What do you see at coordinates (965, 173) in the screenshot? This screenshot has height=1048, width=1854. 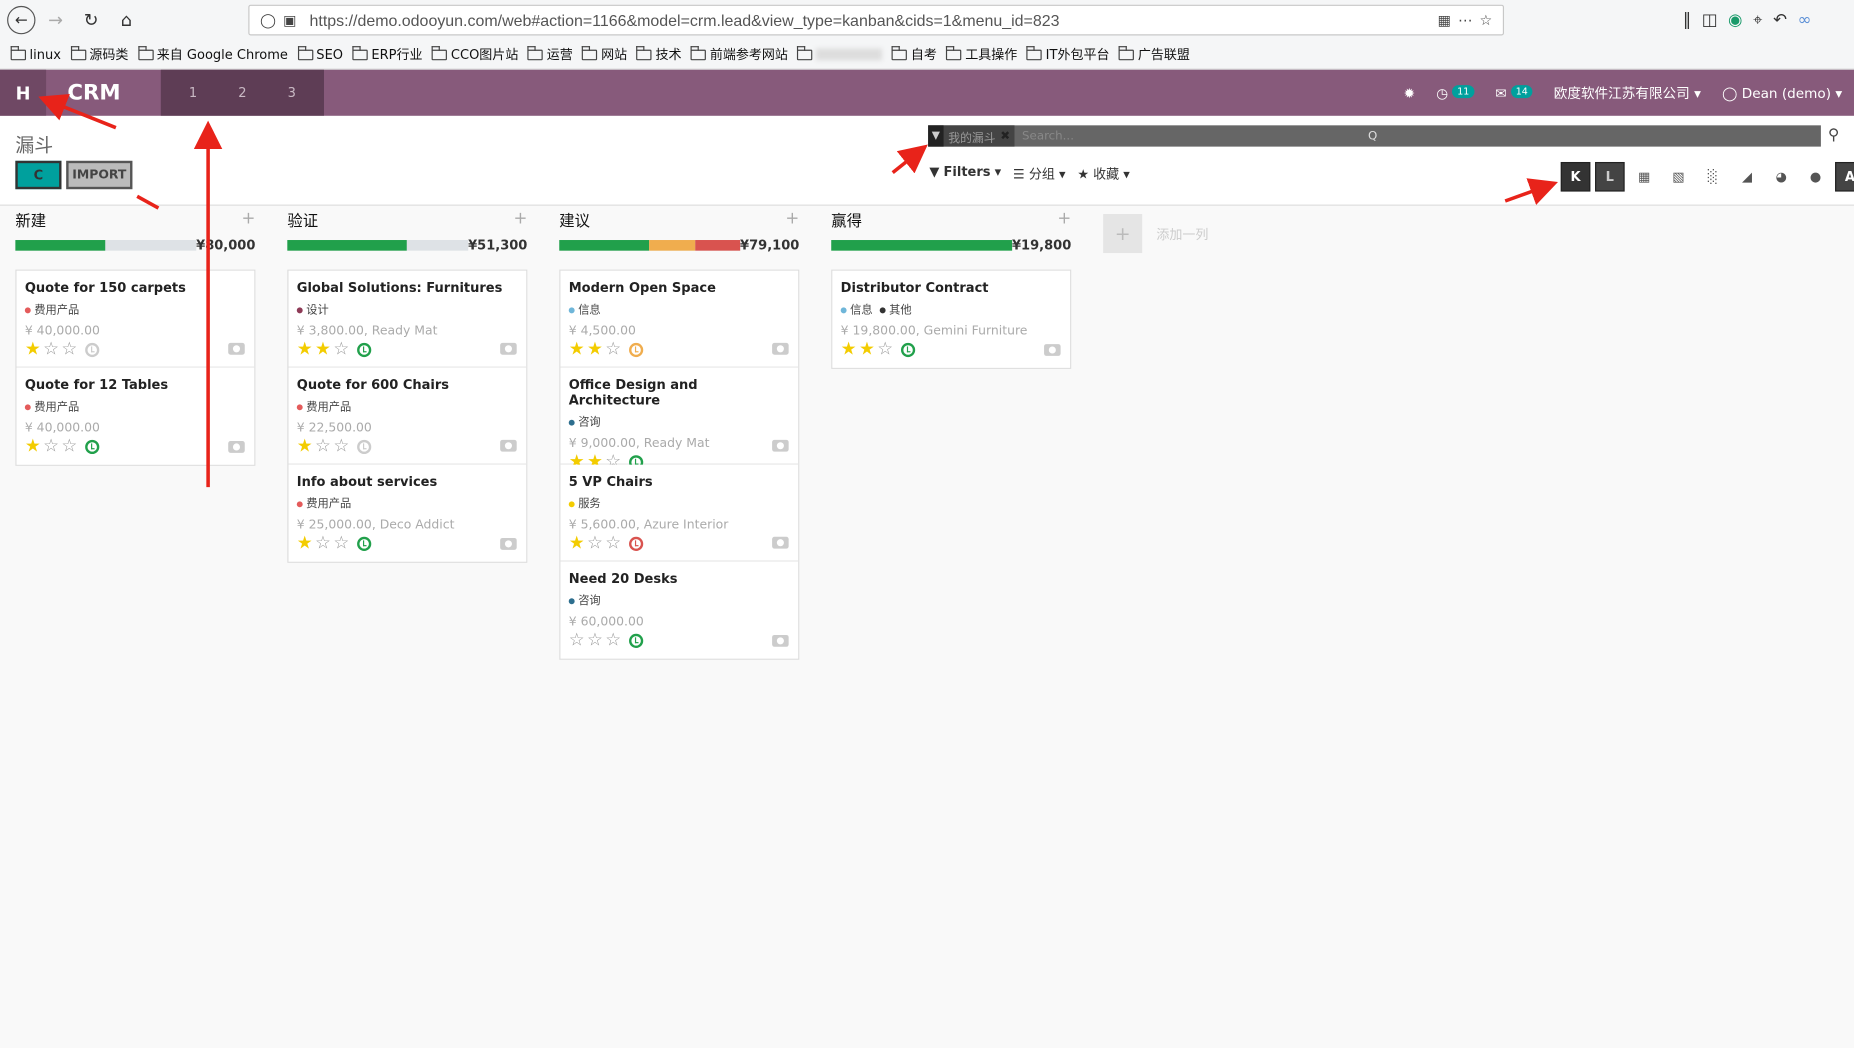 I see `filters-dropdown: ▼ Filters ▾` at bounding box center [965, 173].